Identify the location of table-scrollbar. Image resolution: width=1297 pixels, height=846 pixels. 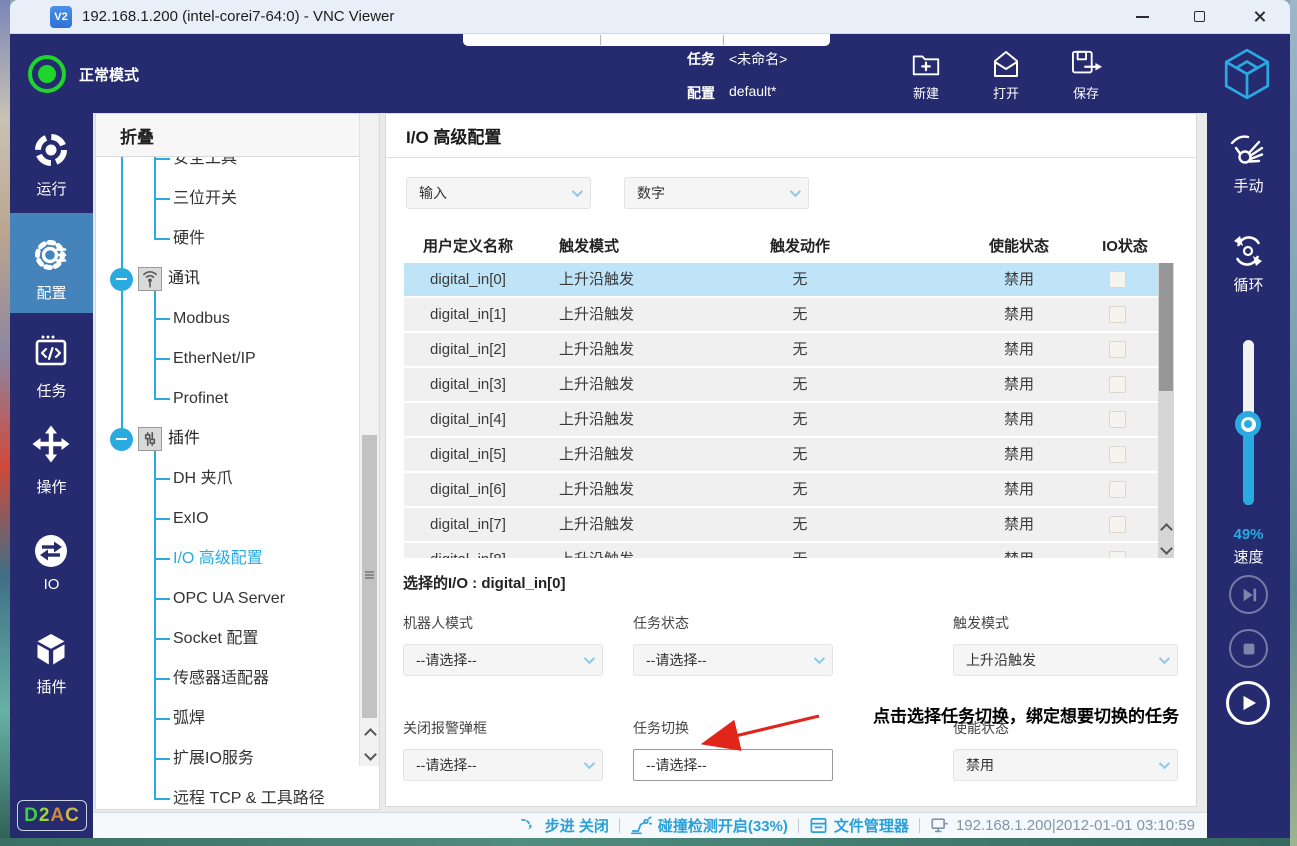
(1166, 410).